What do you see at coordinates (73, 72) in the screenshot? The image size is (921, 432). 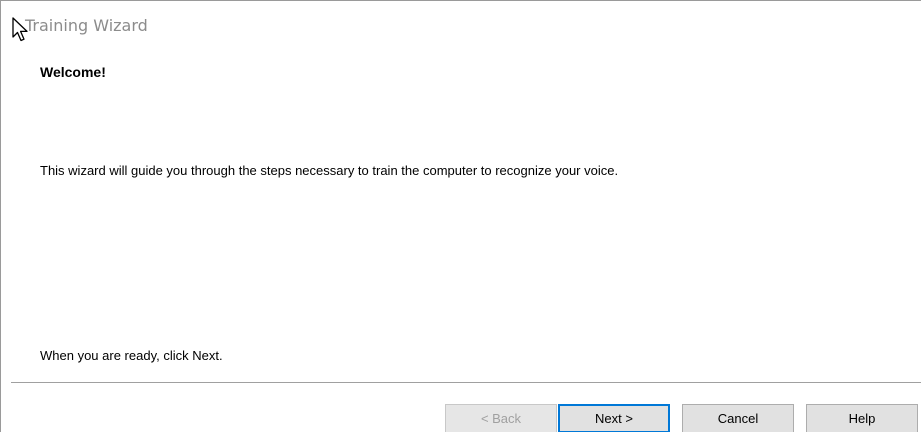 I see `welcome-heading: Welcome!` at bounding box center [73, 72].